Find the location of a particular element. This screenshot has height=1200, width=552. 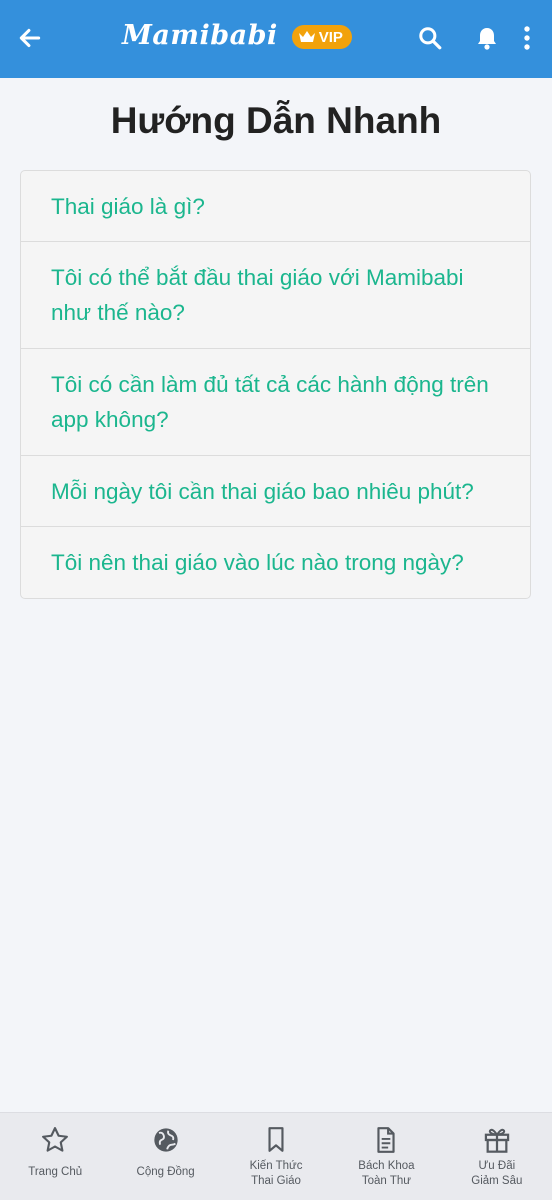

vip-badge: VIP is located at coordinates (321, 37).